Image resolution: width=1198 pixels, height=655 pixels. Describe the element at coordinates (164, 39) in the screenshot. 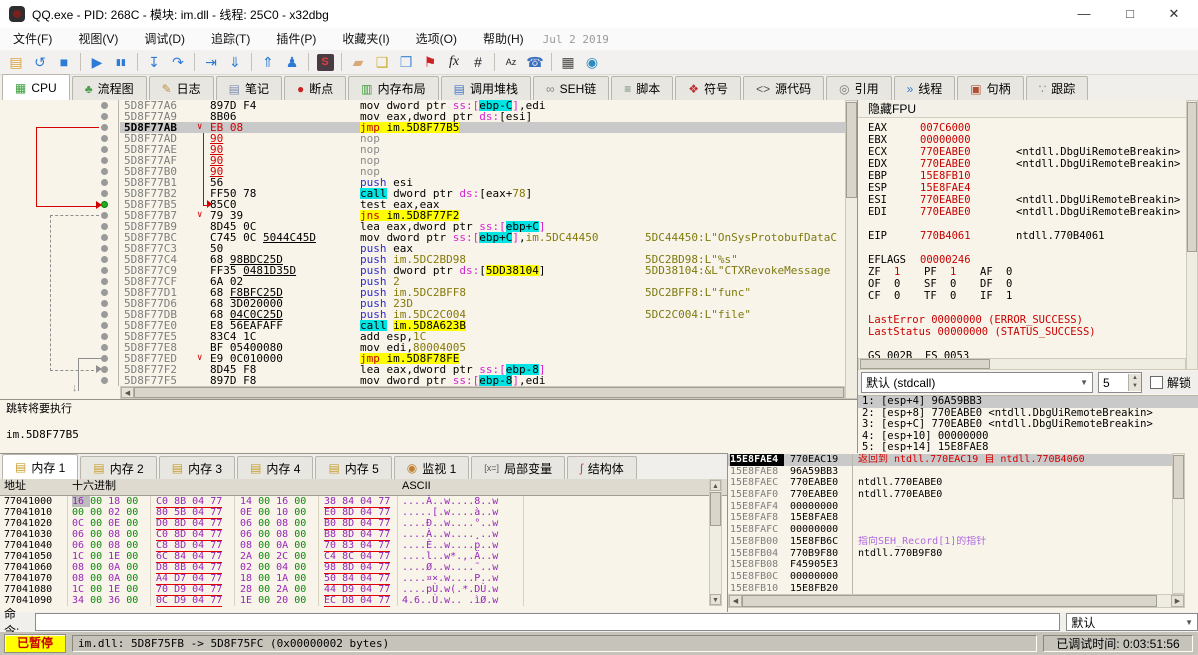

I see `menu-item-D: 调试(D)` at that location.